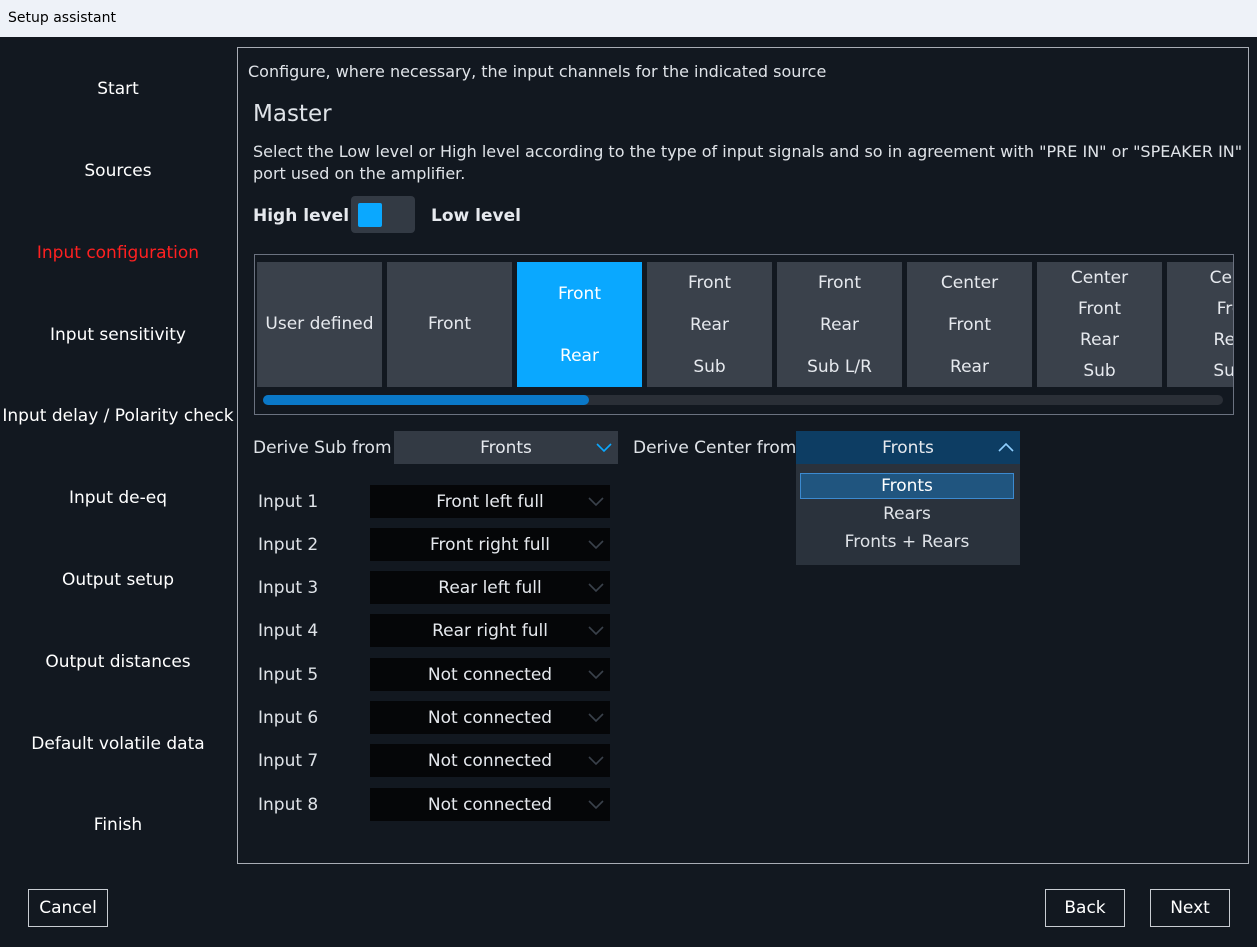  What do you see at coordinates (288, 805) in the screenshot?
I see `input-8-label: Input 8` at bounding box center [288, 805].